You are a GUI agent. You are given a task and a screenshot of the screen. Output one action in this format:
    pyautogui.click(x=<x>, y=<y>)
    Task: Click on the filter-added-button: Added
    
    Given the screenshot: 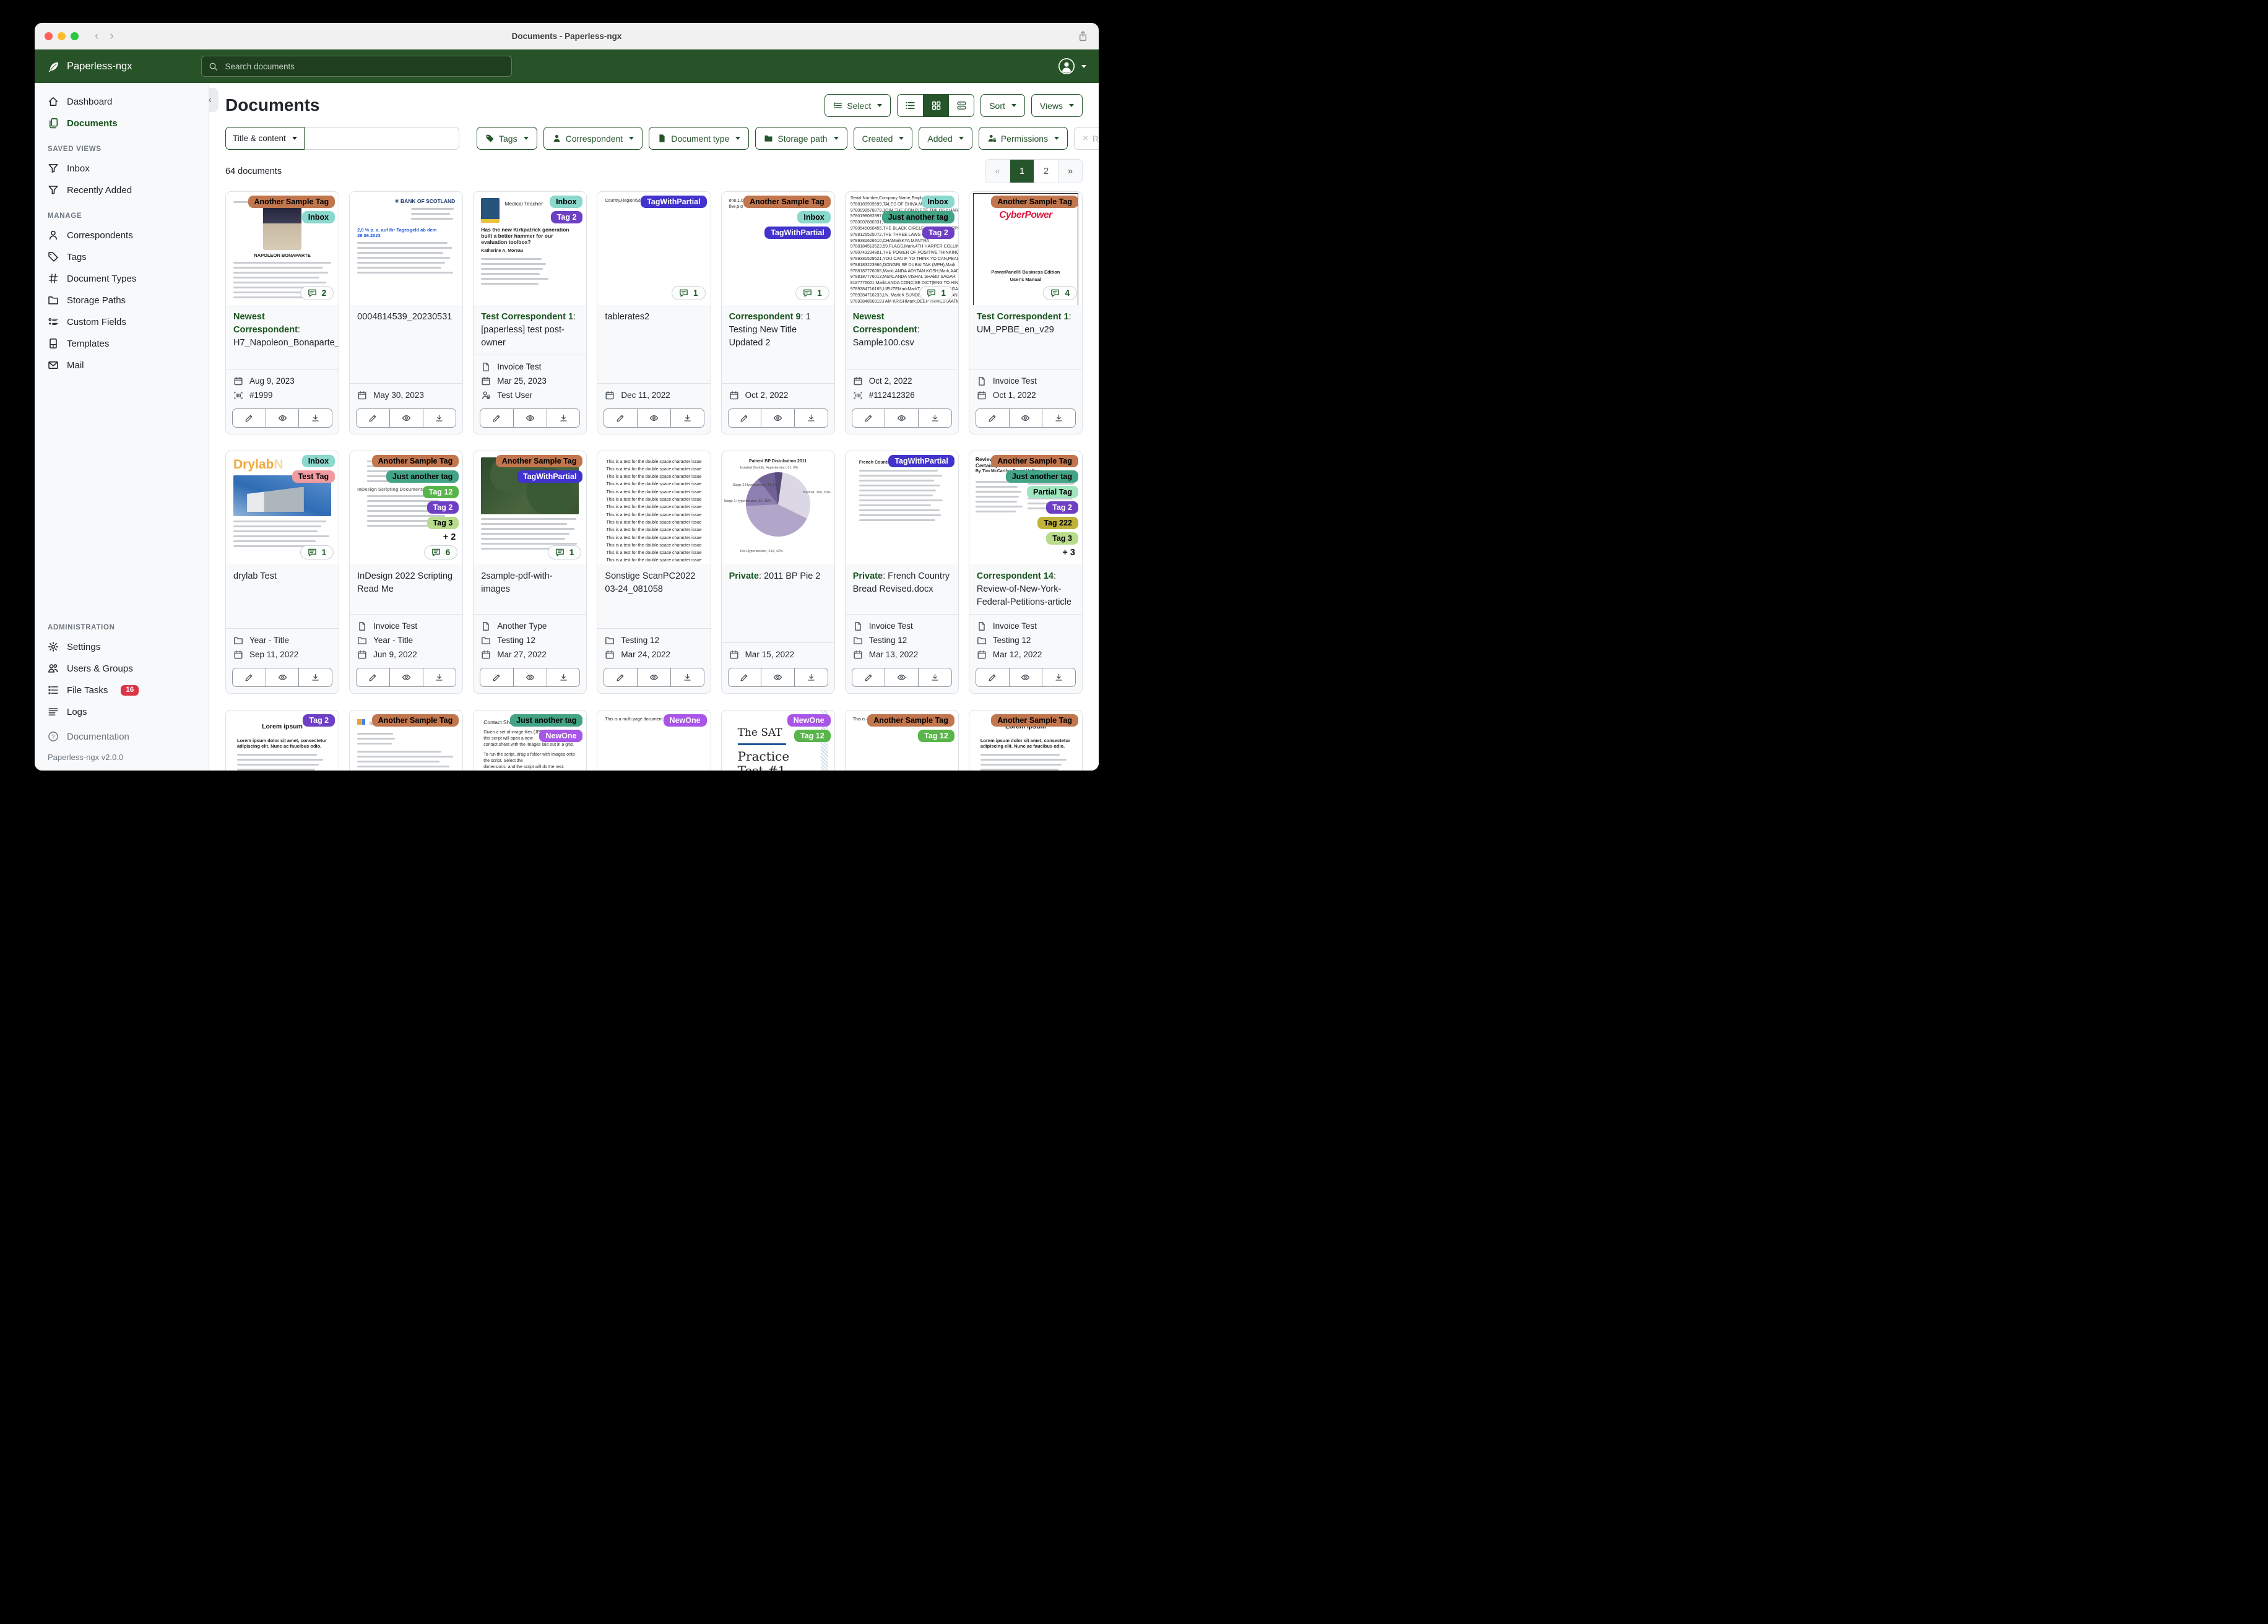 What is the action you would take?
    pyautogui.click(x=945, y=138)
    